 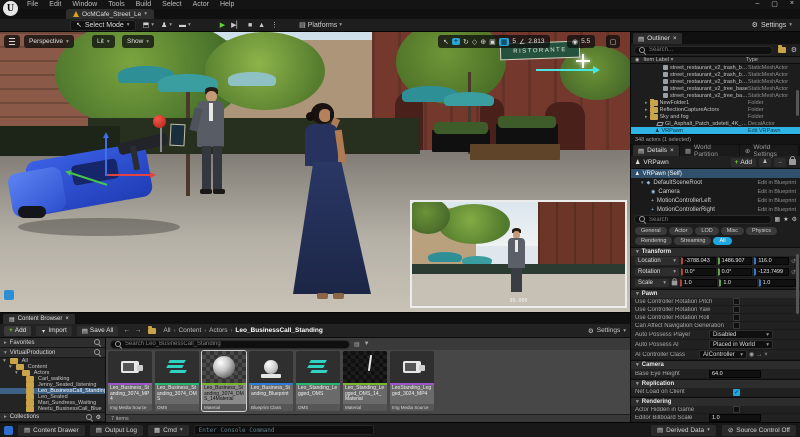 What do you see at coordinates (514, 41) in the screenshot?
I see `grid-snap-value: 5` at bounding box center [514, 41].